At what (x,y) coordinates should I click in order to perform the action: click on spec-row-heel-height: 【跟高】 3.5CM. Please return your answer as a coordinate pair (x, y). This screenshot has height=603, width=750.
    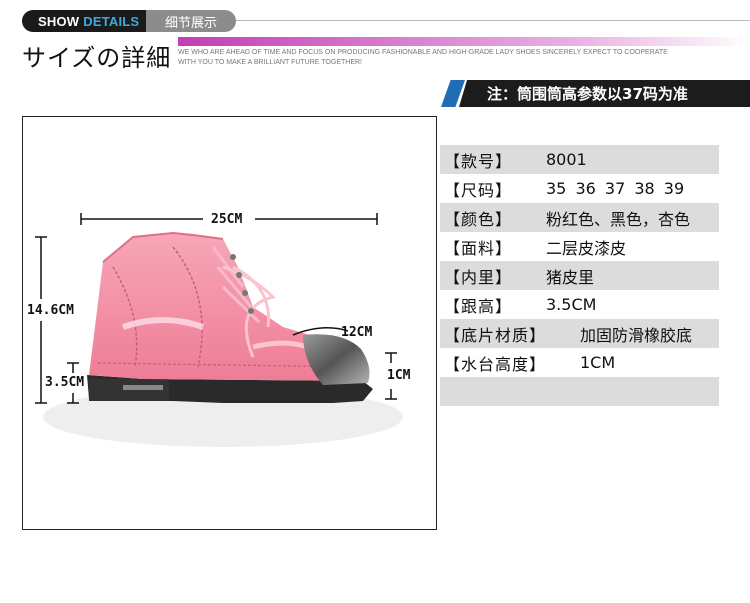
    Looking at the image, I should click on (579, 304).